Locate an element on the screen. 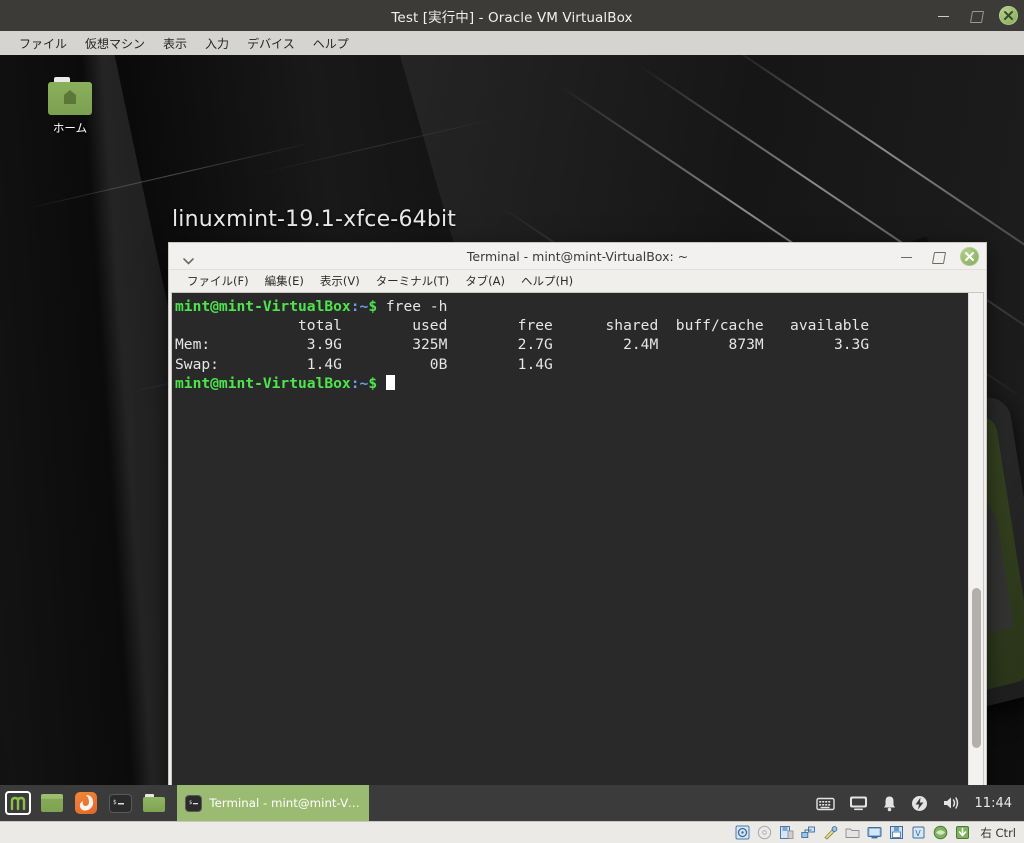  power-icon is located at coordinates (919, 803).